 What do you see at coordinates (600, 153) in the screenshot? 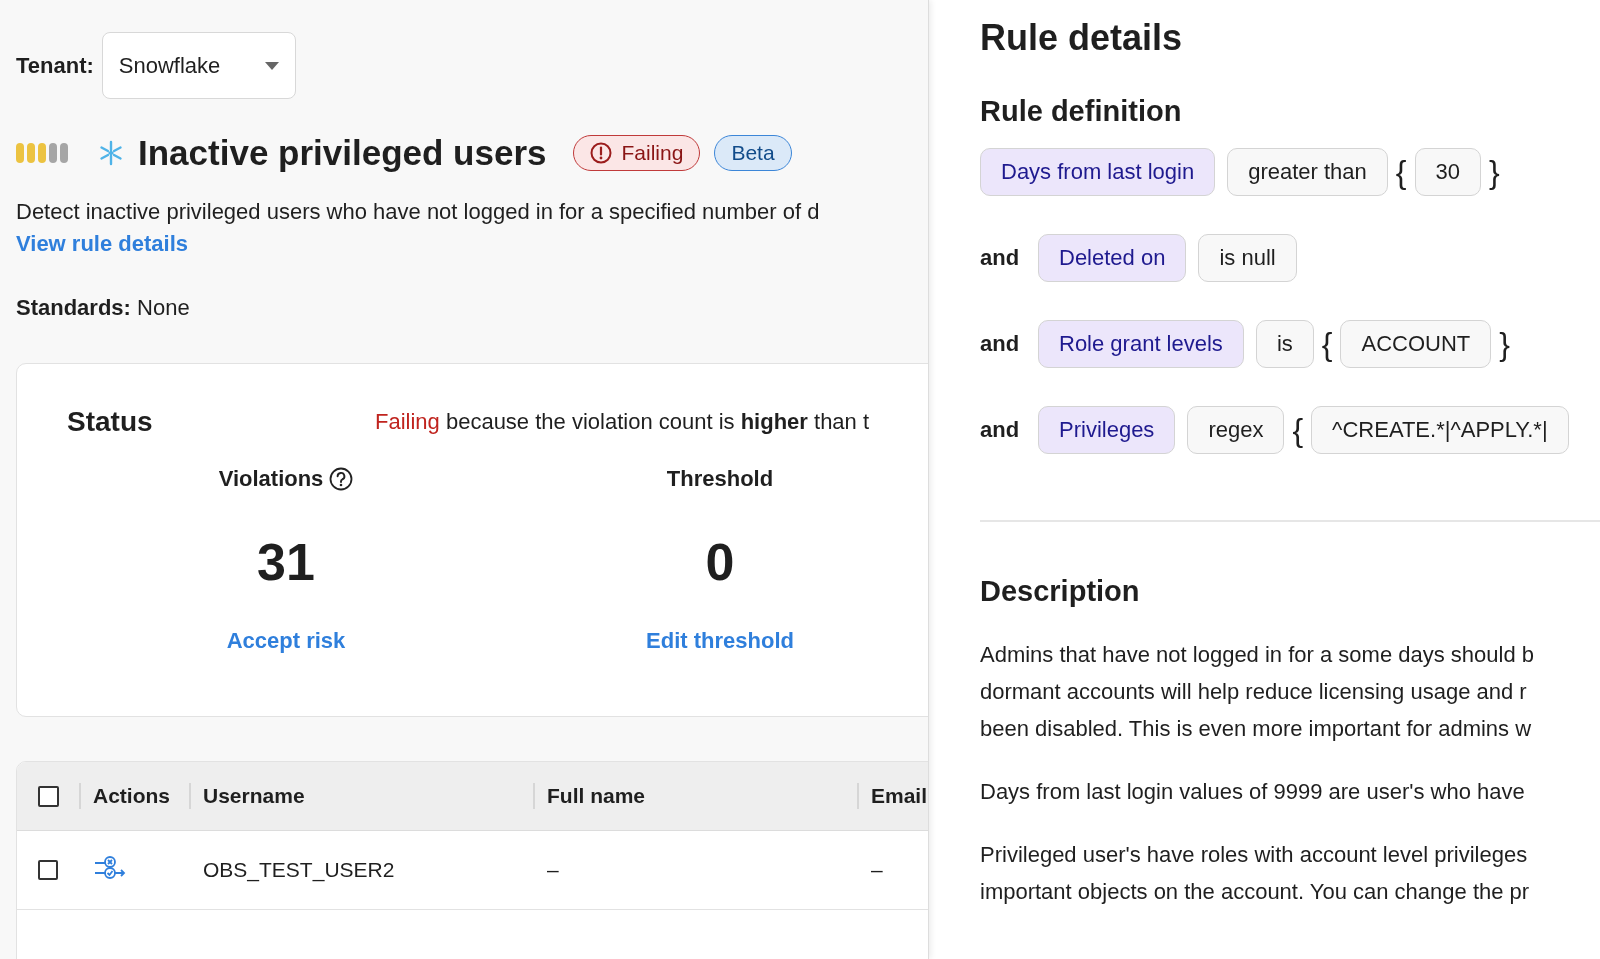
I see `alert-icon` at bounding box center [600, 153].